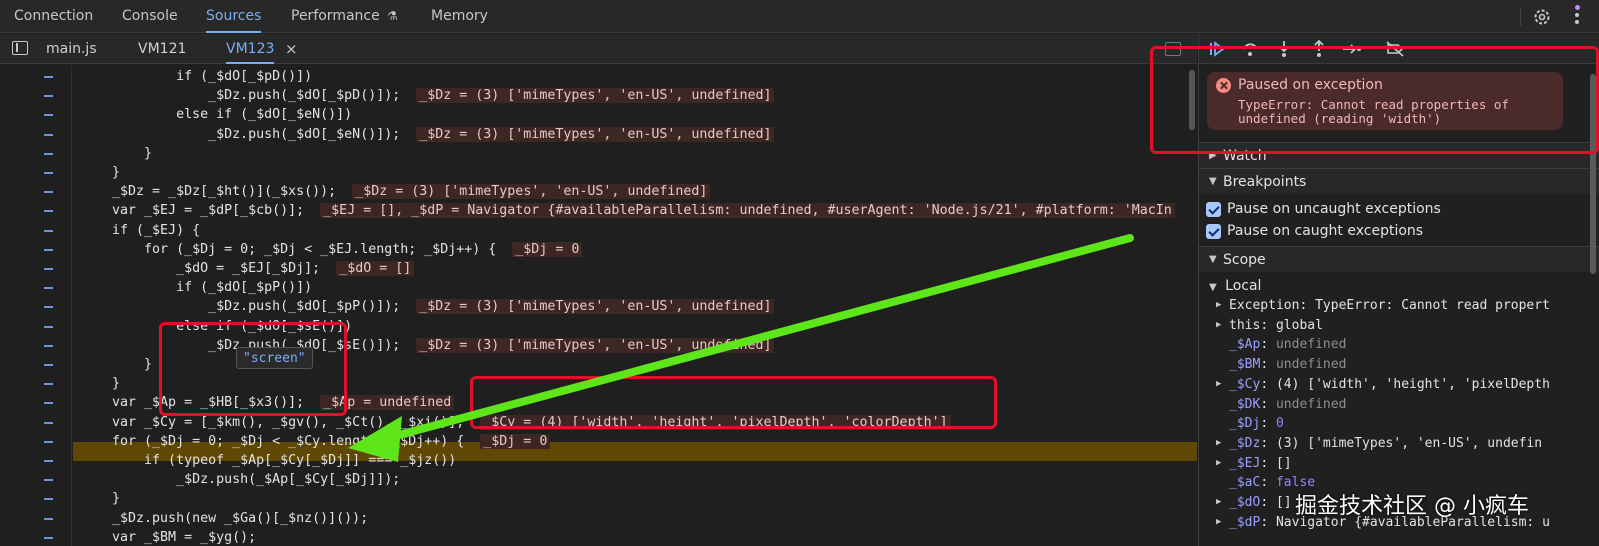 The height and width of the screenshot is (546, 1599). What do you see at coordinates (36, 305) in the screenshot?
I see `line-gutter` at bounding box center [36, 305].